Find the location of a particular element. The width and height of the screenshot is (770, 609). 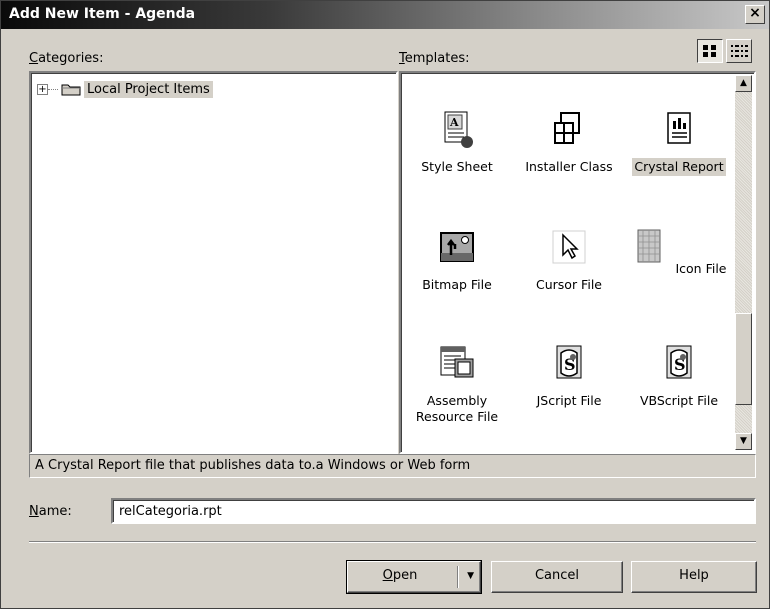

icon-file-icon is located at coordinates (649, 246).